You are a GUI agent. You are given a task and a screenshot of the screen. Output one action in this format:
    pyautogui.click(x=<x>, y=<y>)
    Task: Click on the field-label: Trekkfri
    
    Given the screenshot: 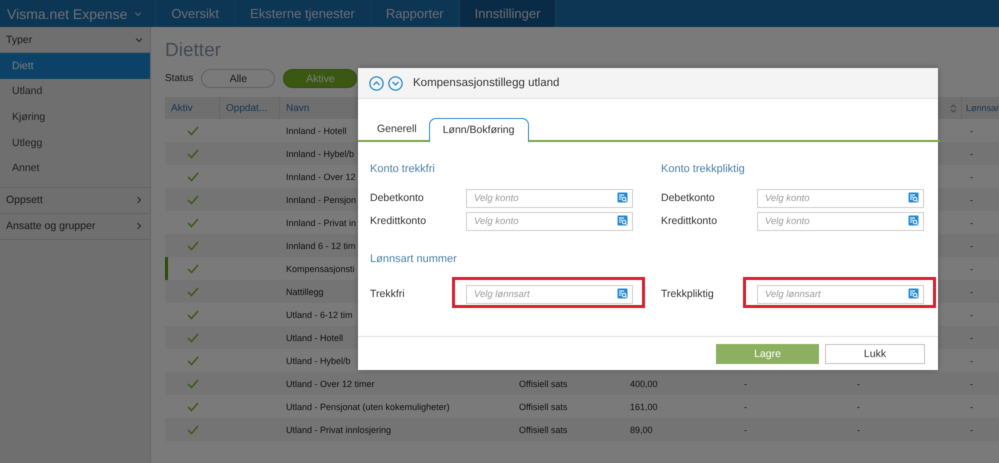 What is the action you would take?
    pyautogui.click(x=388, y=294)
    